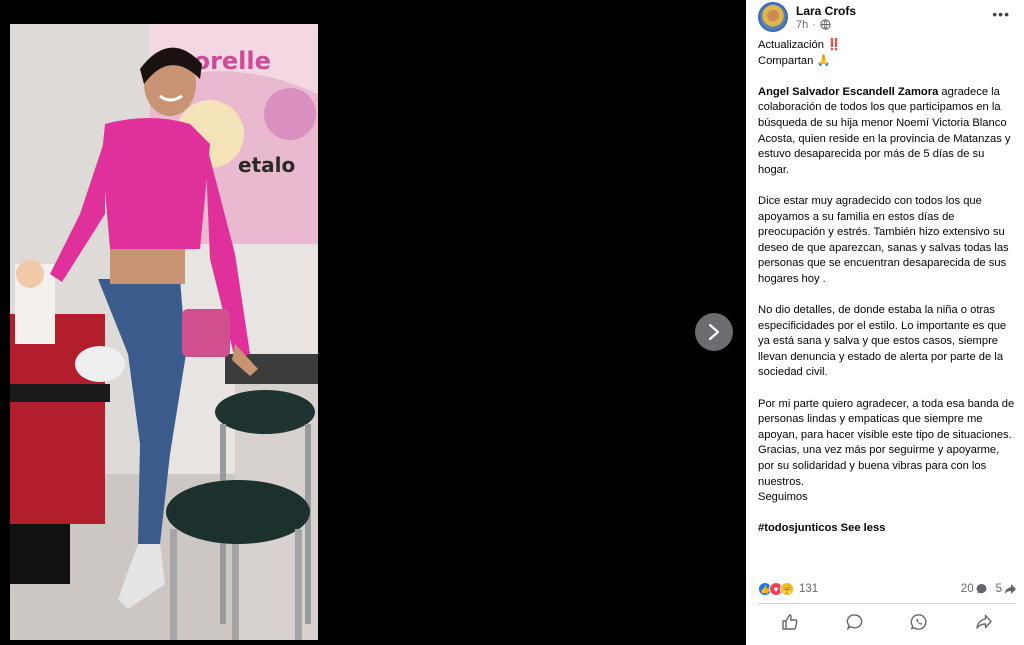 The height and width of the screenshot is (645, 1024). I want to click on comment-count-value: 20, so click(967, 589).